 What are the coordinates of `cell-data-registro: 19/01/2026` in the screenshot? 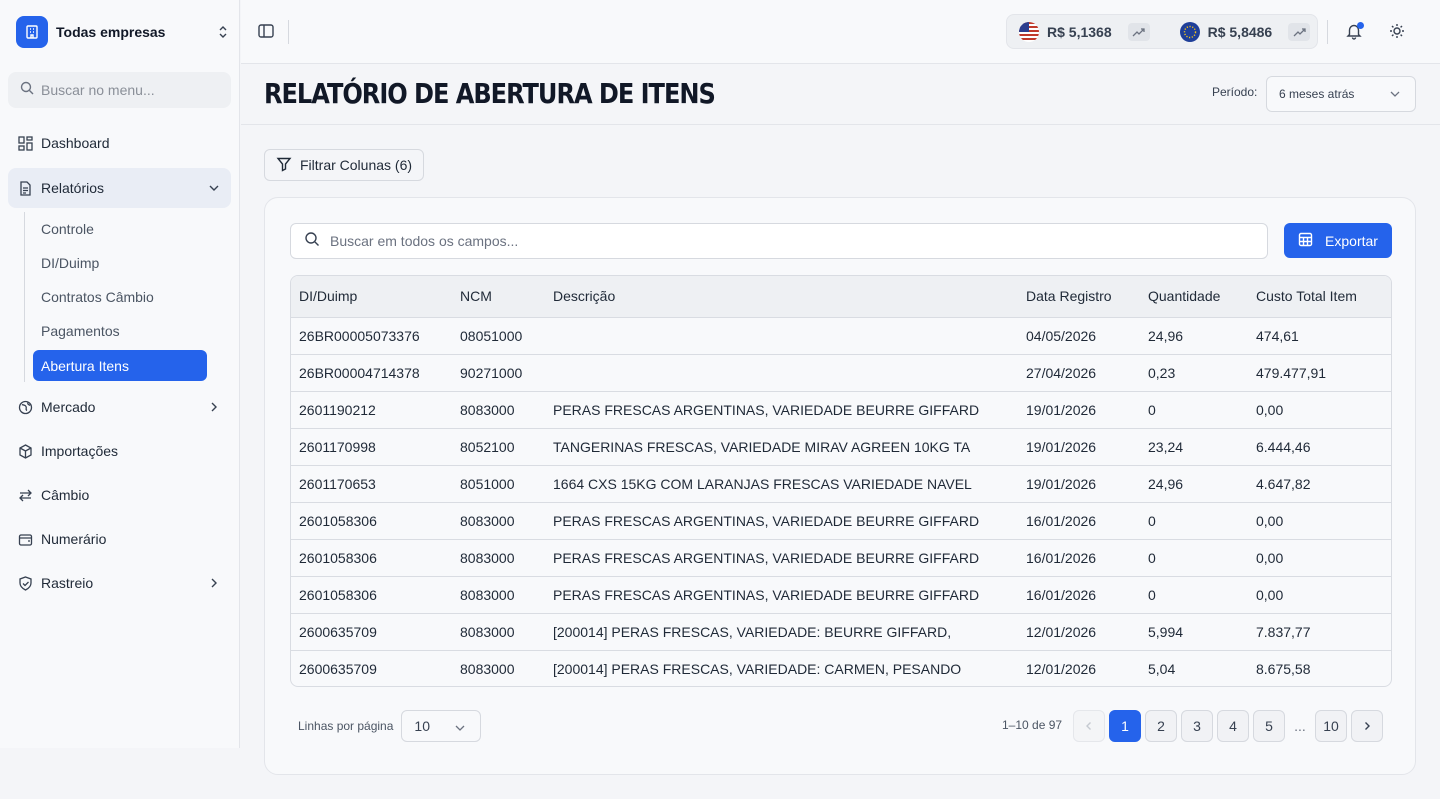 It's located at (1079, 447).